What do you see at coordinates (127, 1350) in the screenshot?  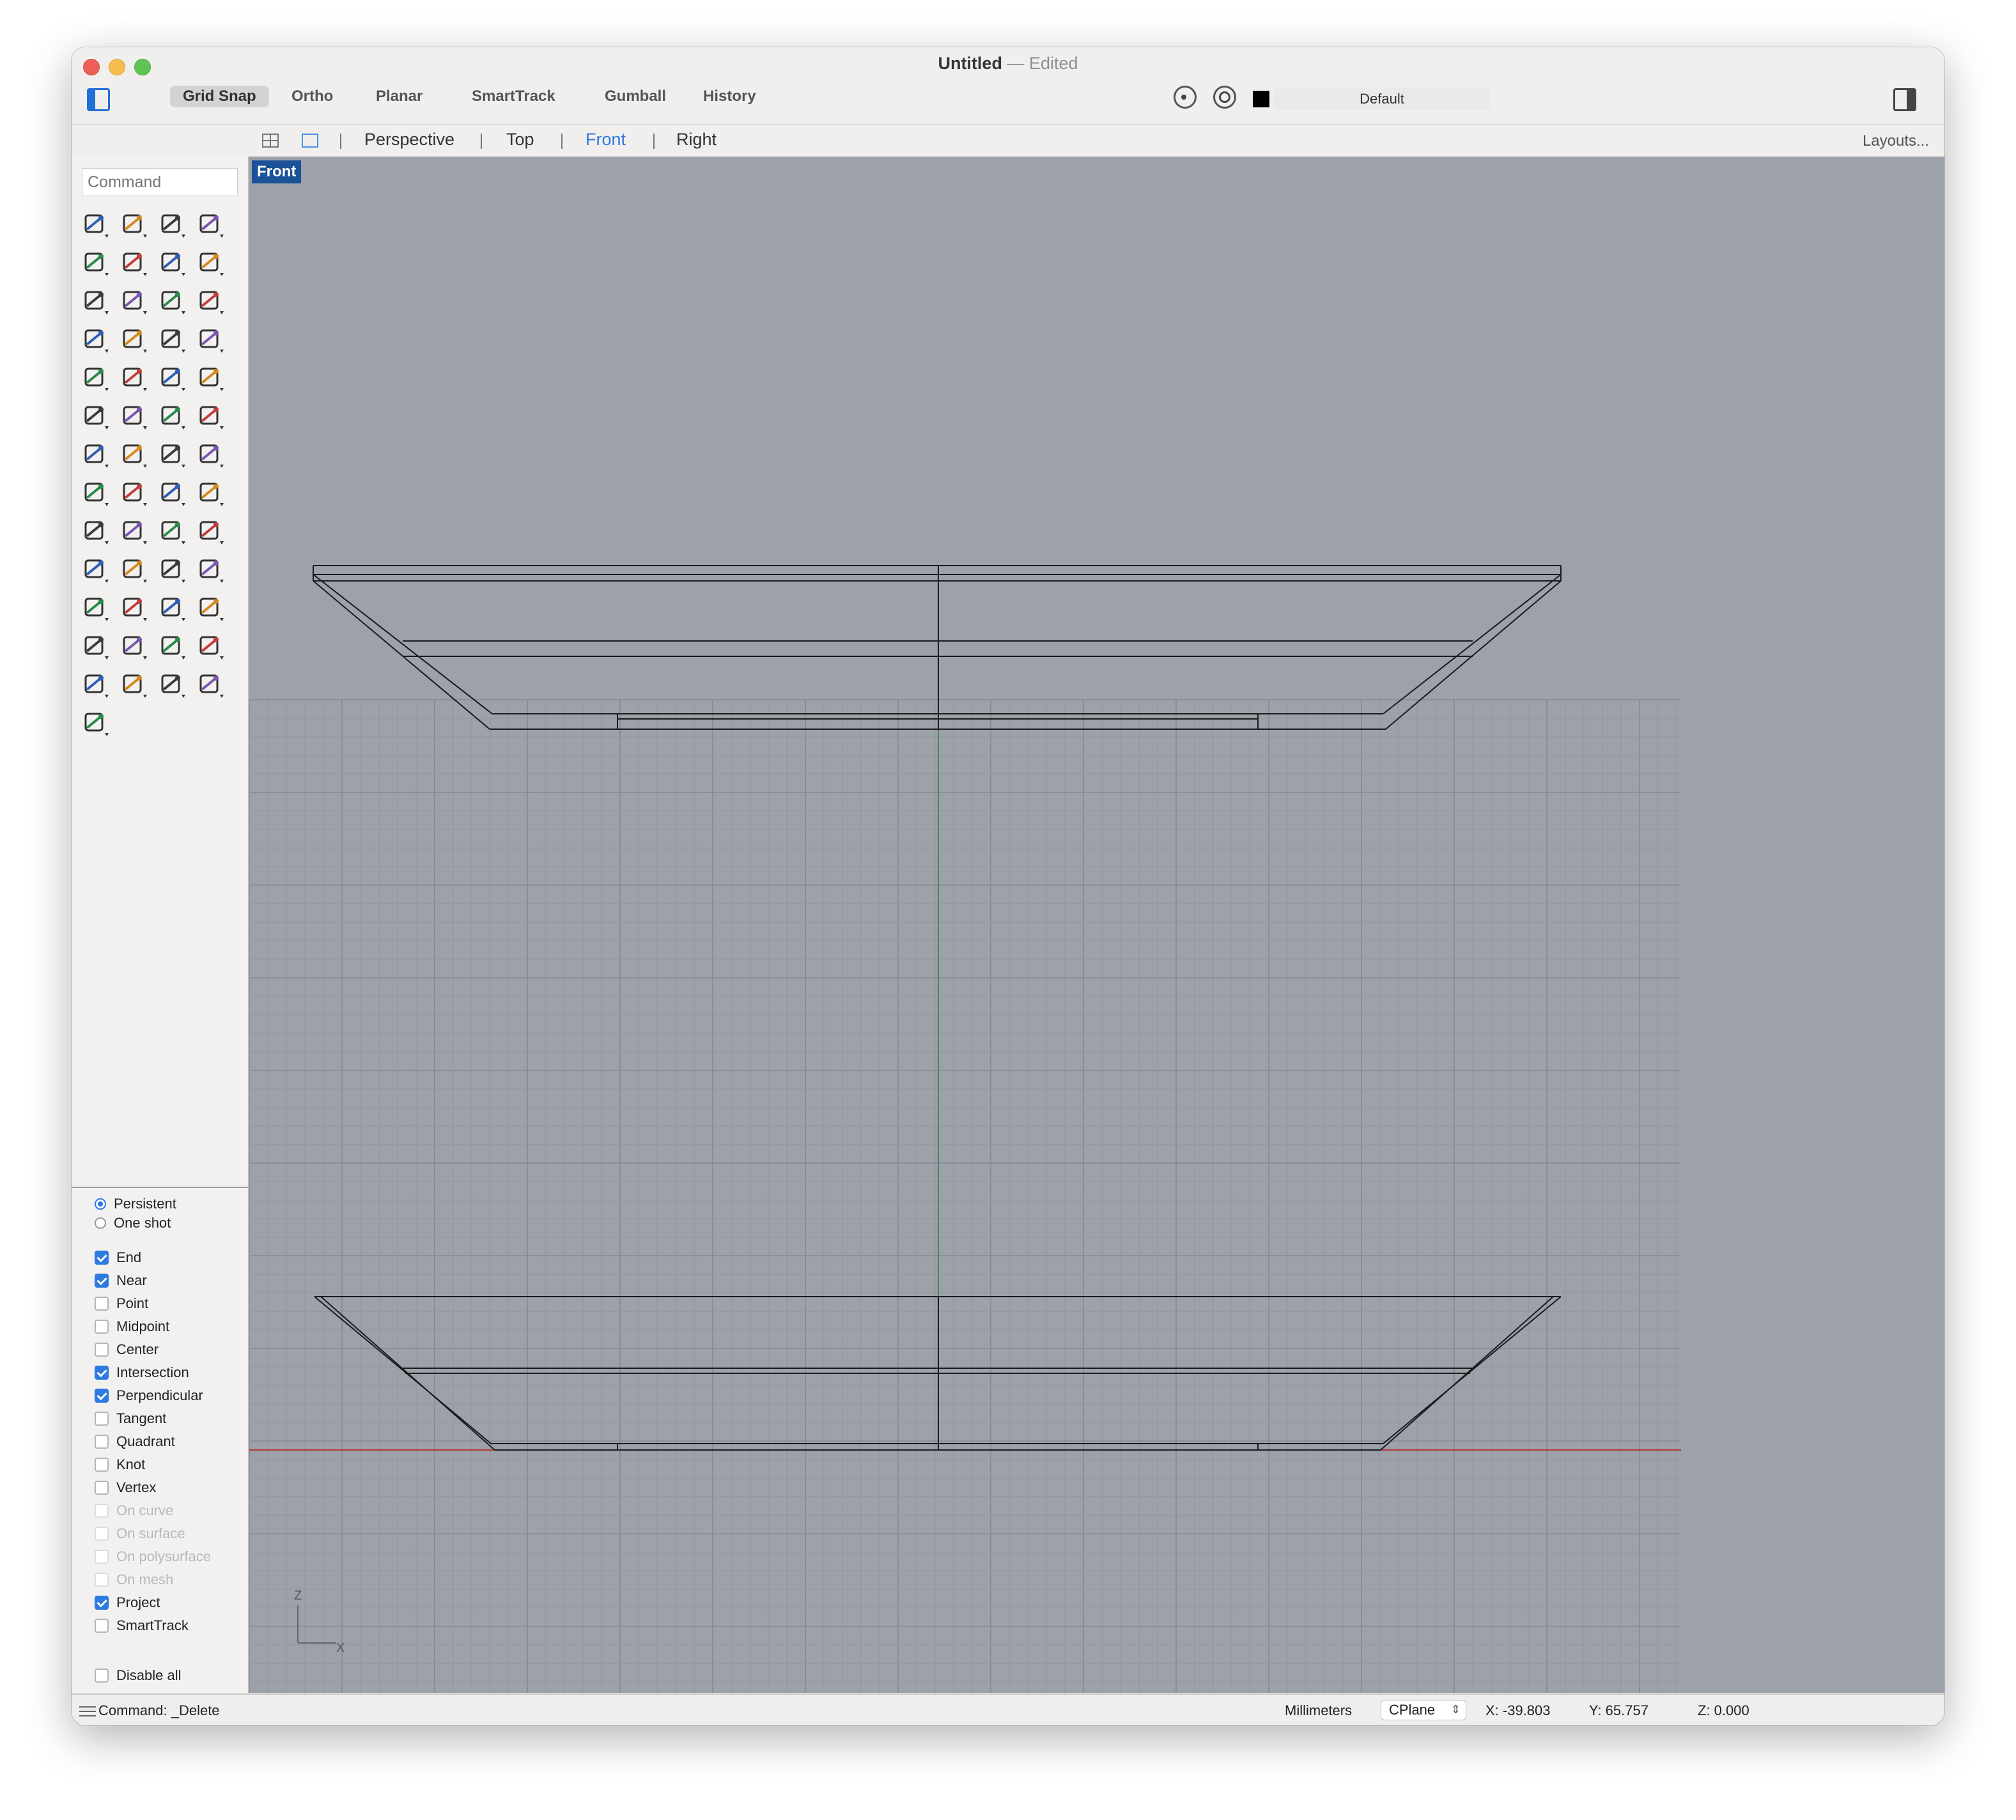 I see `osnap-center-checkbox: Center` at bounding box center [127, 1350].